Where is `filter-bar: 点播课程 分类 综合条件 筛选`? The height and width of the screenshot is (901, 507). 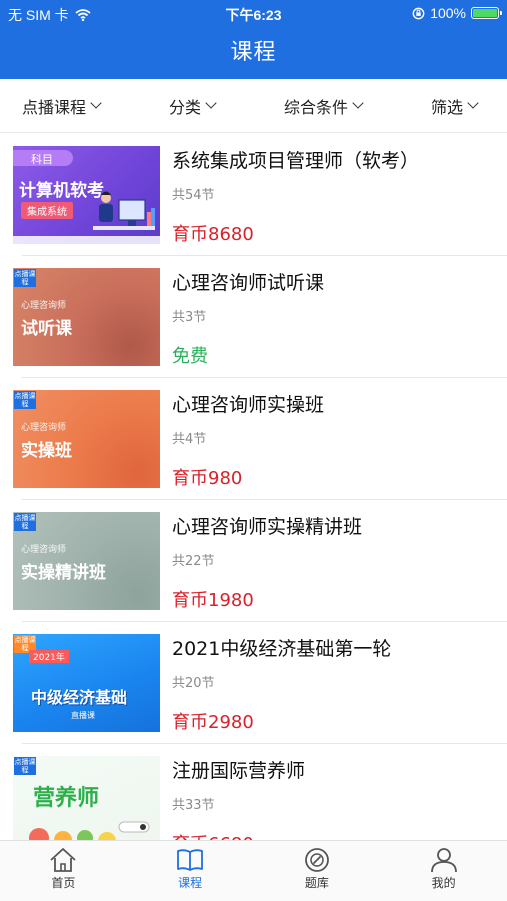 filter-bar: 点播课程 分类 综合条件 筛选 is located at coordinates (253, 106).